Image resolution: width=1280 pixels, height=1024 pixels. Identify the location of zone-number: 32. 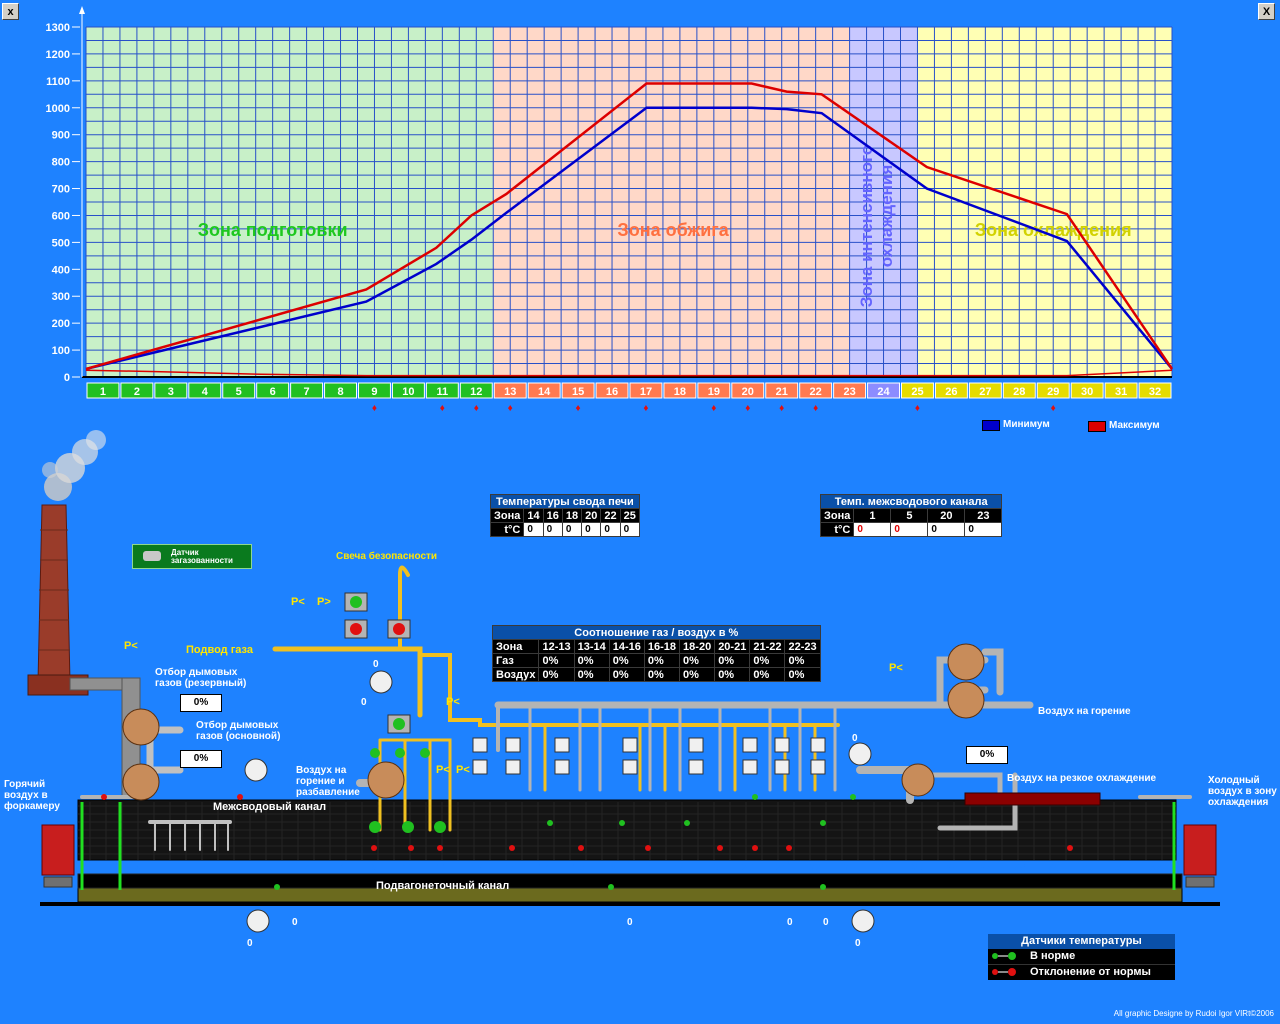
(1155, 392).